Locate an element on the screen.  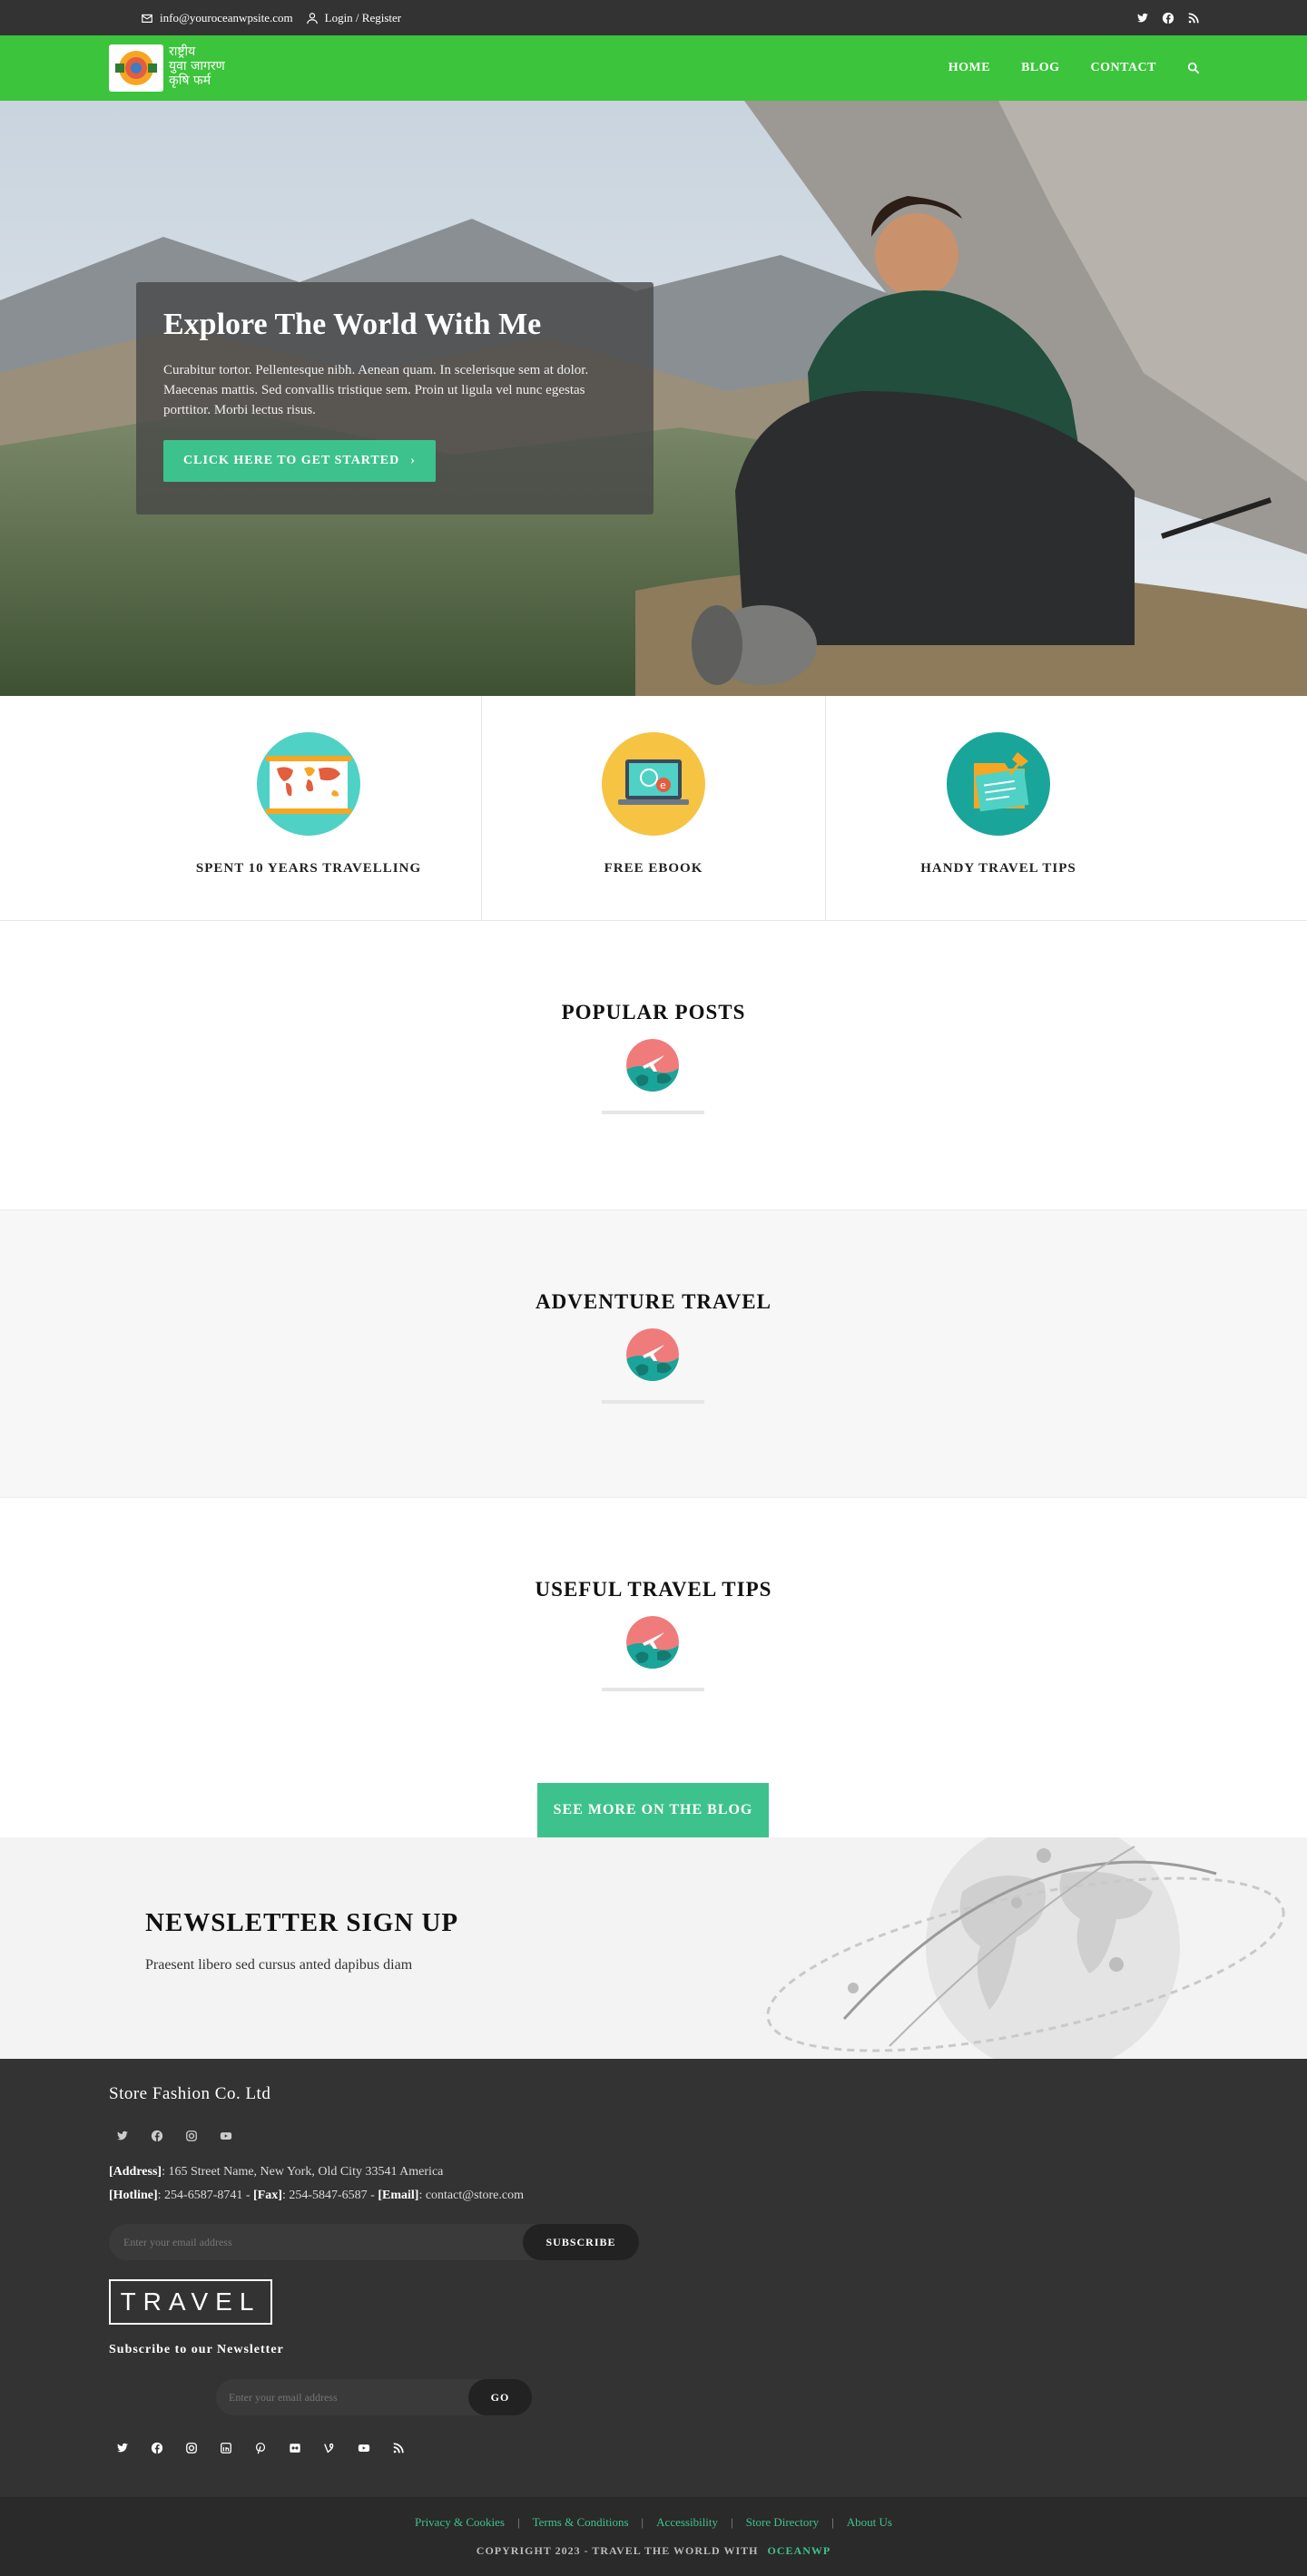
footer-email-input is located at coordinates (313, 2242).